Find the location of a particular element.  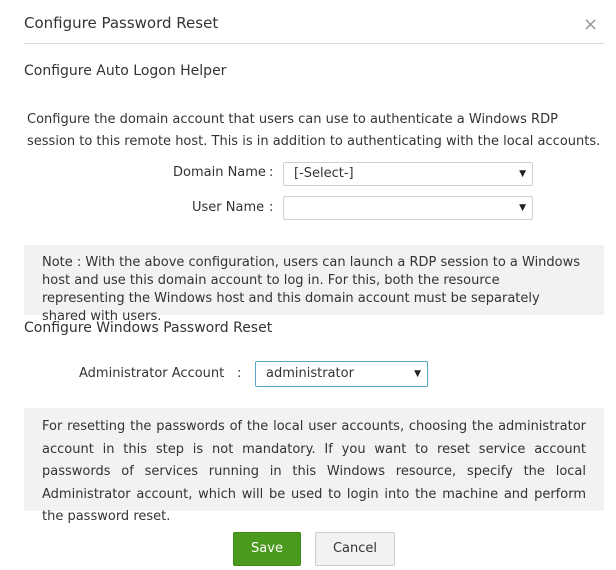

domain-name-label: Domain Name is located at coordinates (219, 172).